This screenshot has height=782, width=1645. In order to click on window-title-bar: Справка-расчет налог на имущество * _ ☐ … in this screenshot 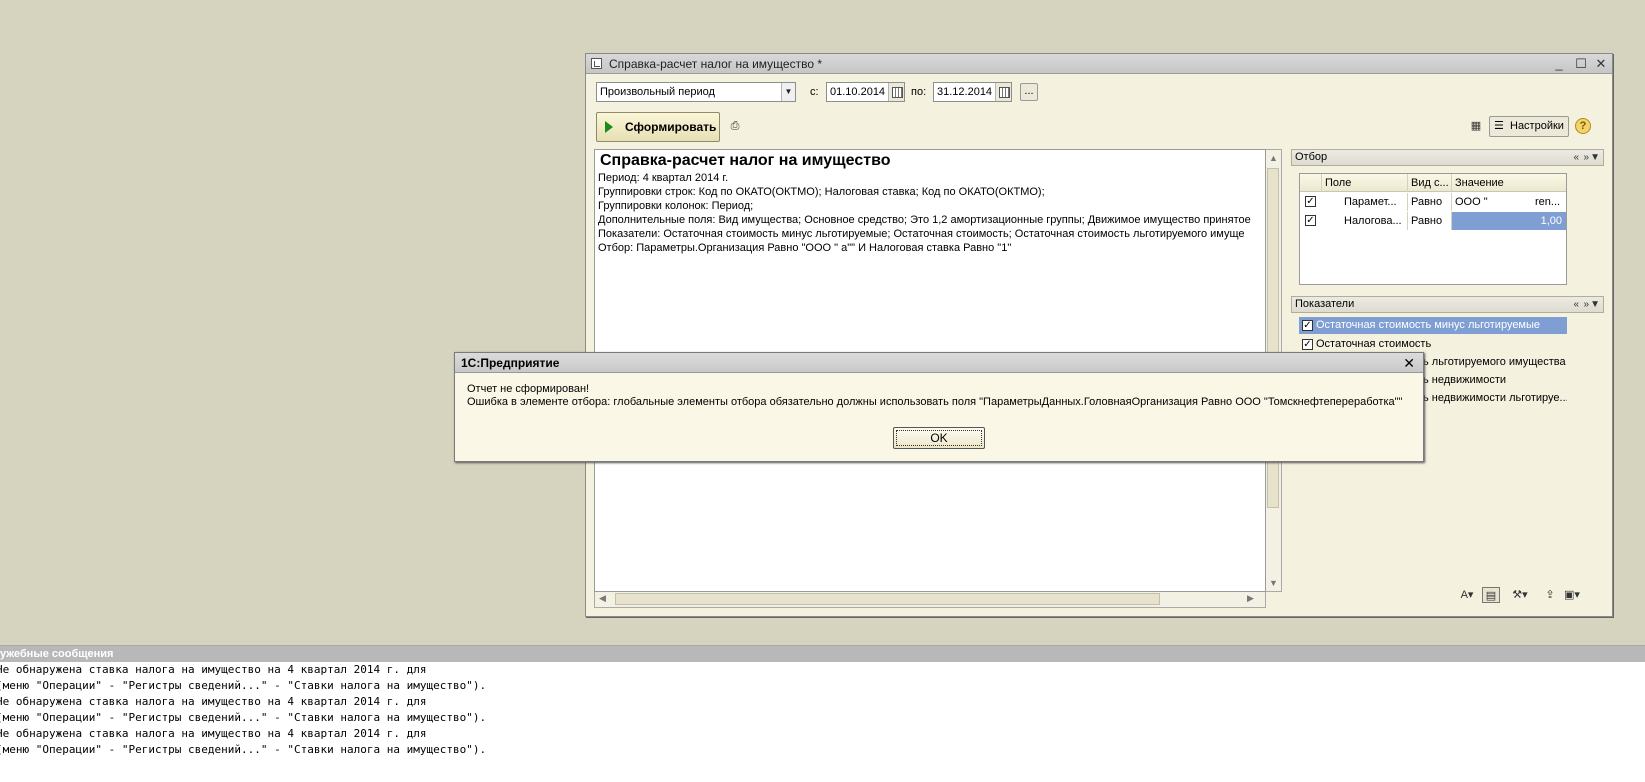, I will do `click(1099, 64)`.